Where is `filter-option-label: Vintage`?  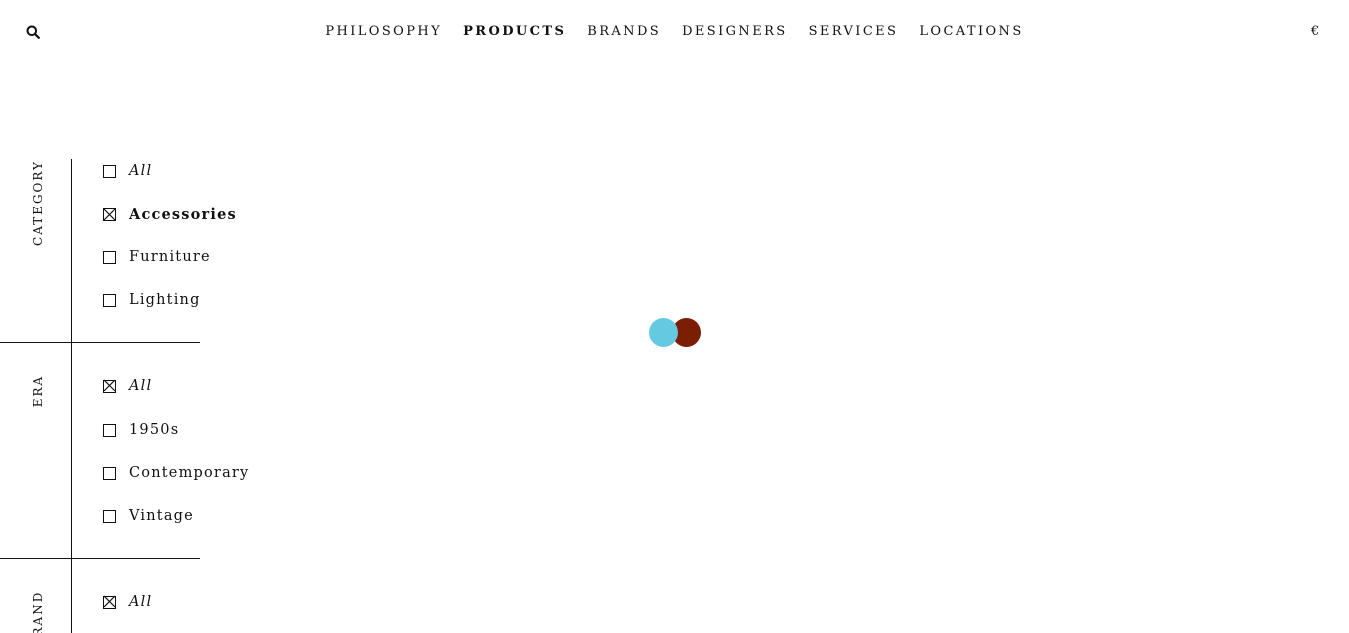
filter-option-label: Vintage is located at coordinates (161, 516).